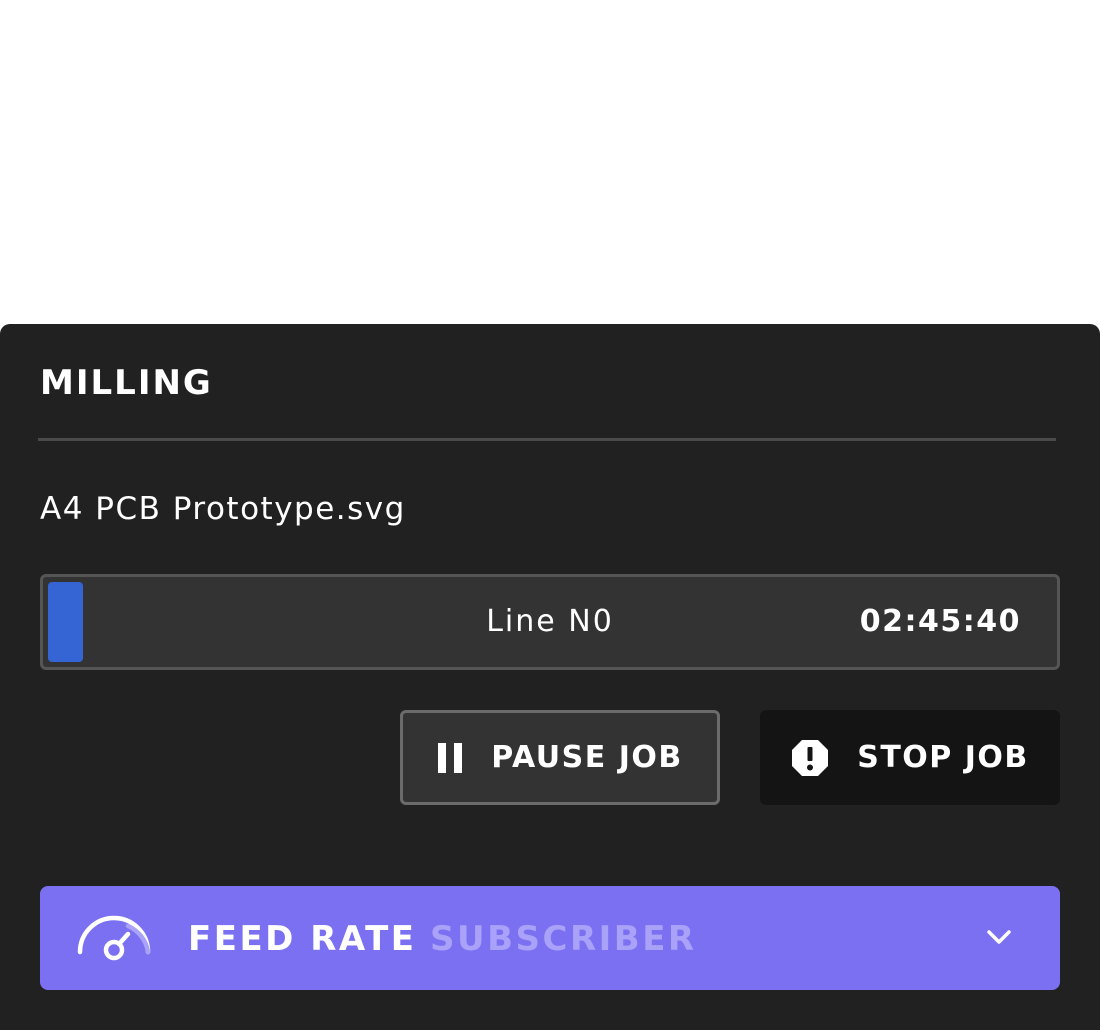  Describe the element at coordinates (547, 439) in the screenshot. I see `divider` at that location.